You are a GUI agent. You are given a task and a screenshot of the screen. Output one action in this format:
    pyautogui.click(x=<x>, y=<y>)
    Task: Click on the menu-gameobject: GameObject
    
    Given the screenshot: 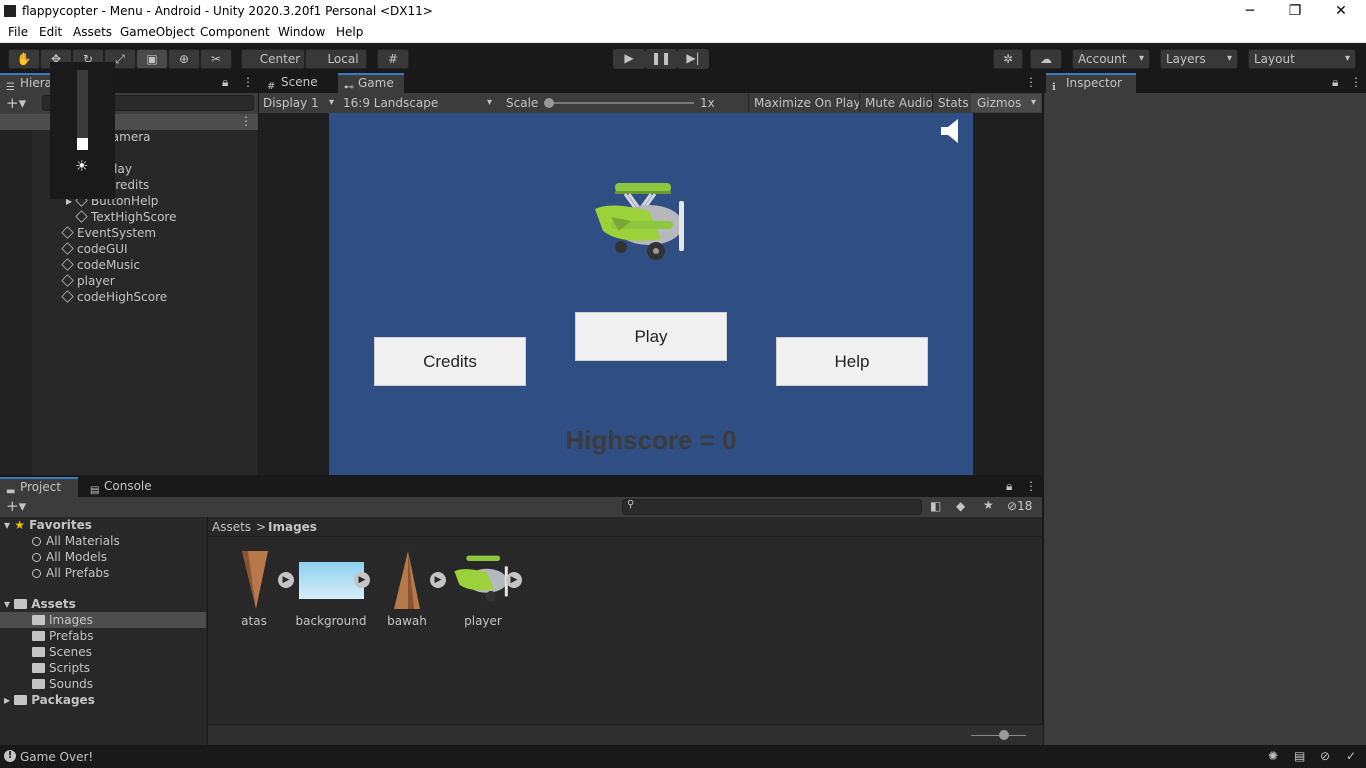 What is the action you would take?
    pyautogui.click(x=157, y=32)
    